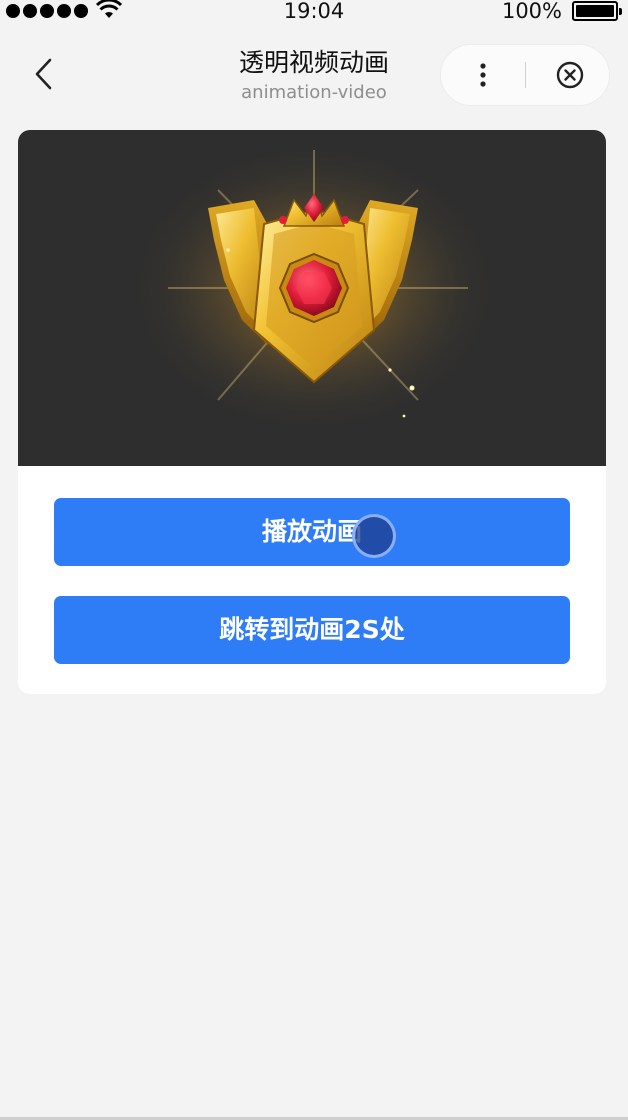  I want to click on more-button, so click(483, 75).